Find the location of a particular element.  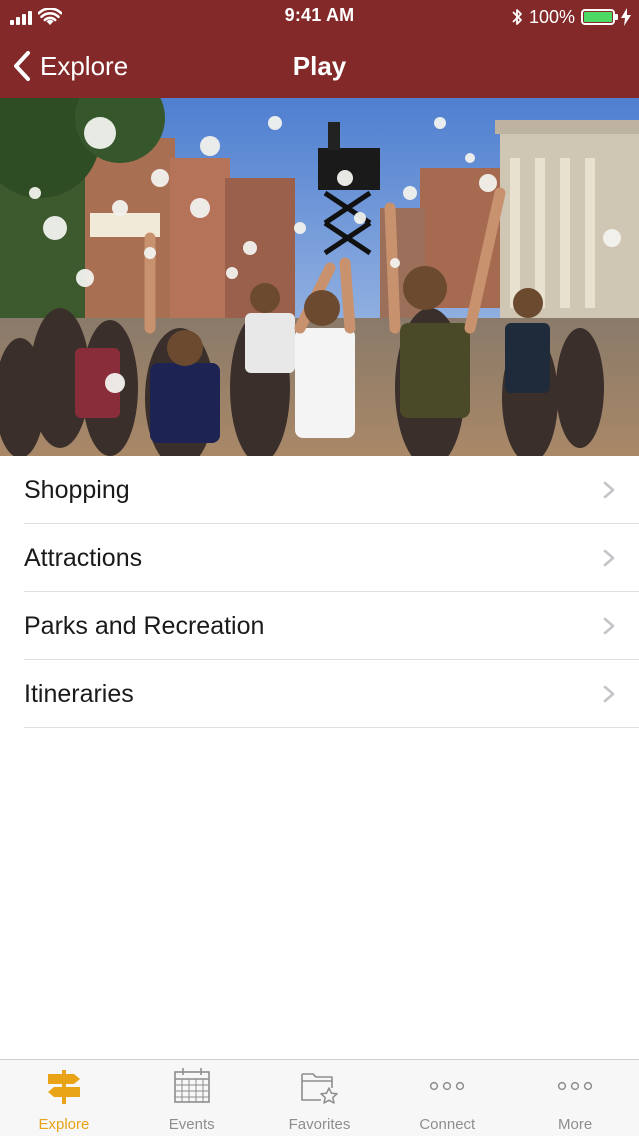

menu-item-parks-and-recreation: Parks and Recreation is located at coordinates (319, 626).